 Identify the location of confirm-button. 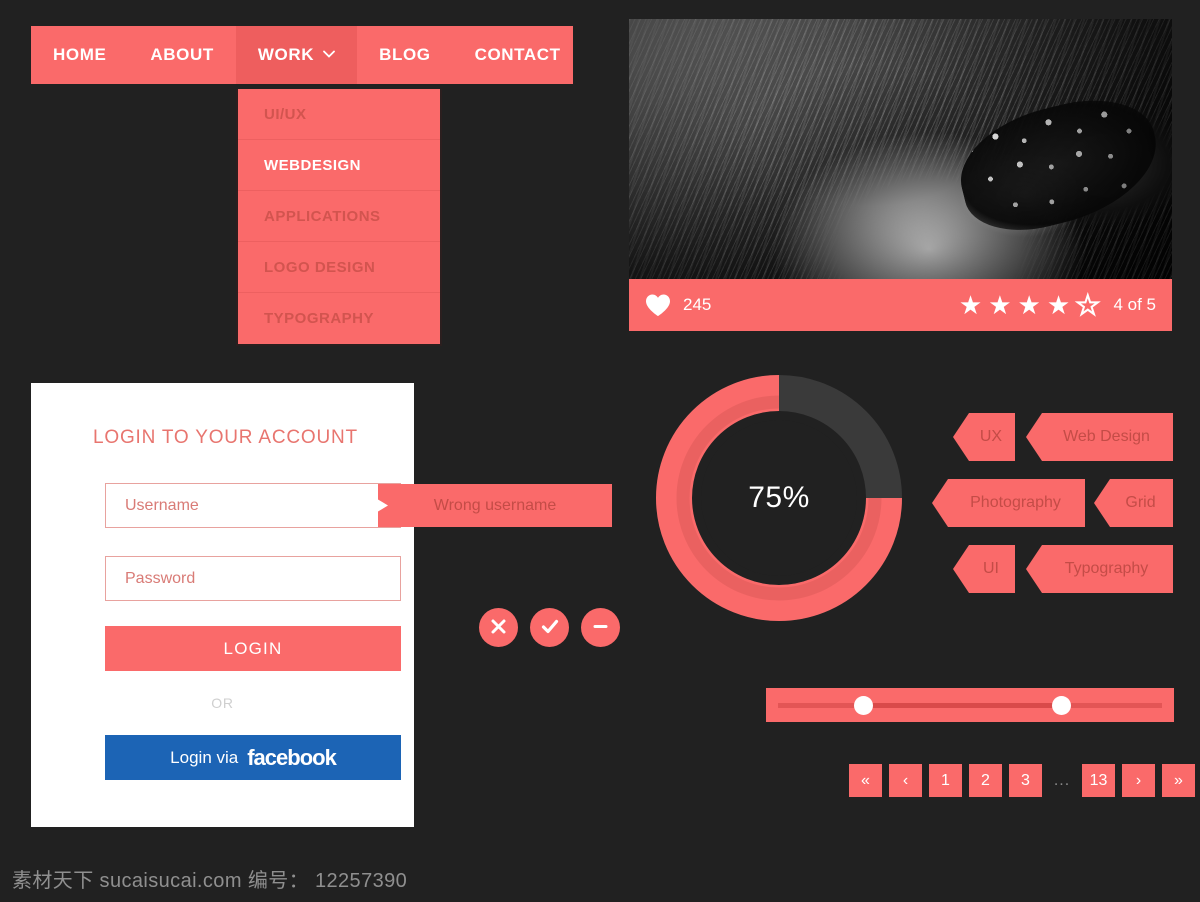
(549, 627).